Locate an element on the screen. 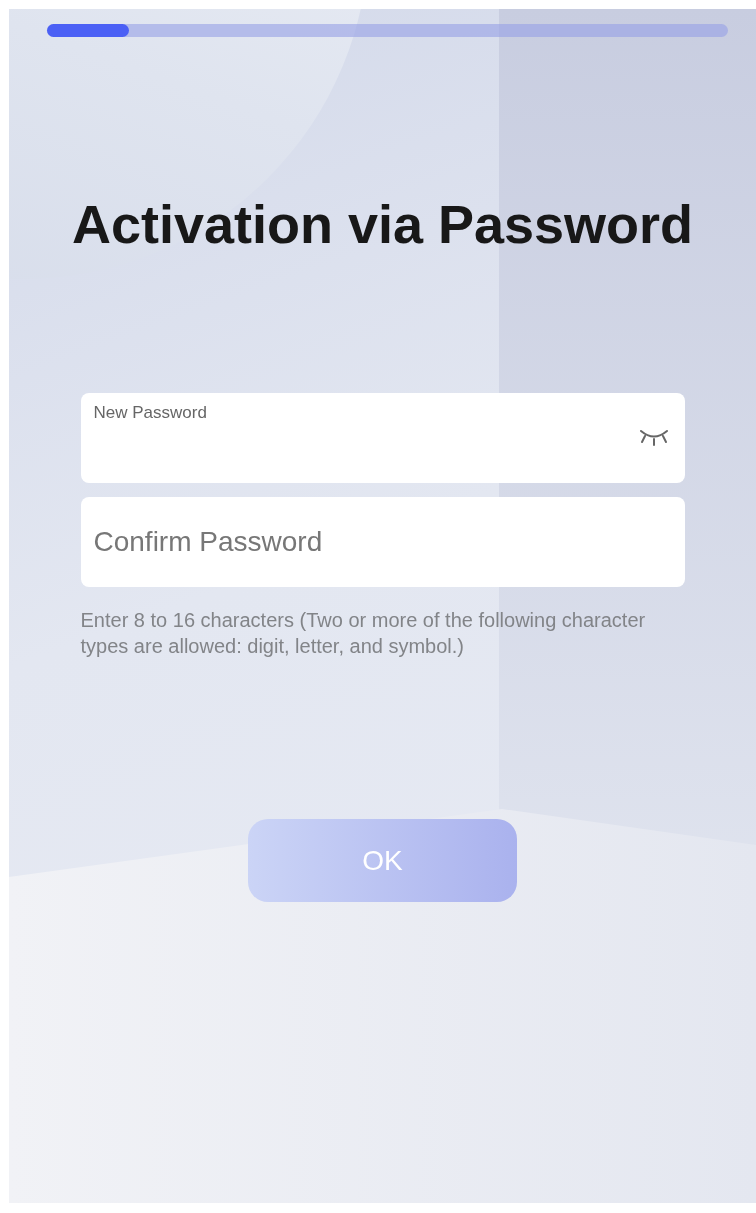 The height and width of the screenshot is (1213, 756). confirm-password-field: Confirm Password is located at coordinates (382, 542).